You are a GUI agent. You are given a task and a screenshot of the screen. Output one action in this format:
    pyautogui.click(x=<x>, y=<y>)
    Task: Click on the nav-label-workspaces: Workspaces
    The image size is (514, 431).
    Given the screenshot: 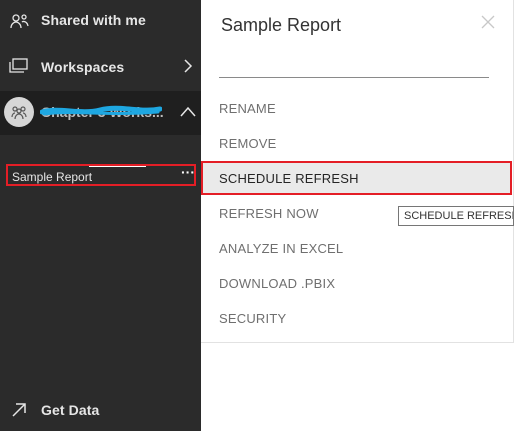 What is the action you would take?
    pyautogui.click(x=83, y=67)
    